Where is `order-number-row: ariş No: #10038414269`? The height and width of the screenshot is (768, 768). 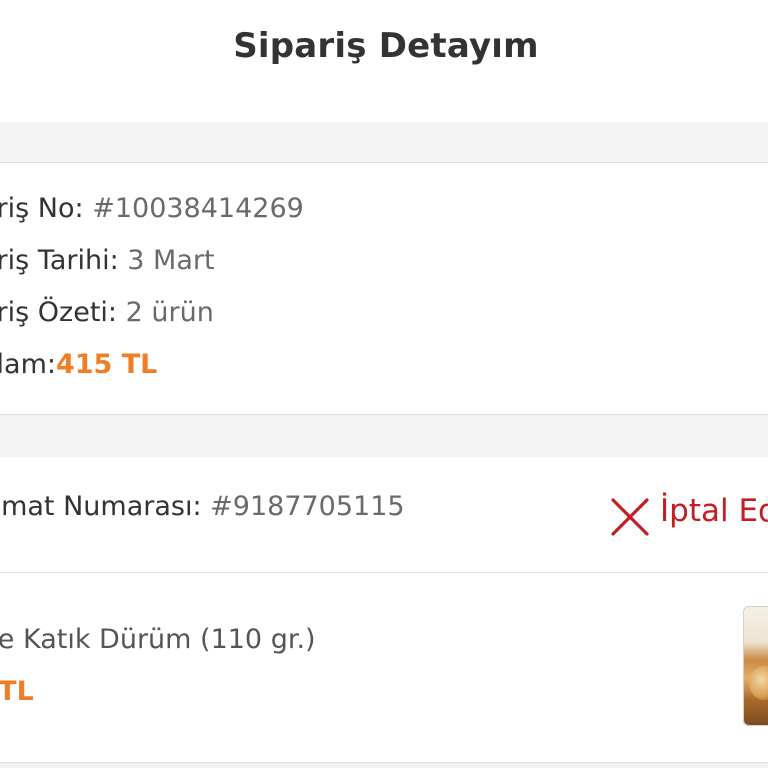
order-number-row: ariş No: #10038414269 is located at coordinates (152, 208).